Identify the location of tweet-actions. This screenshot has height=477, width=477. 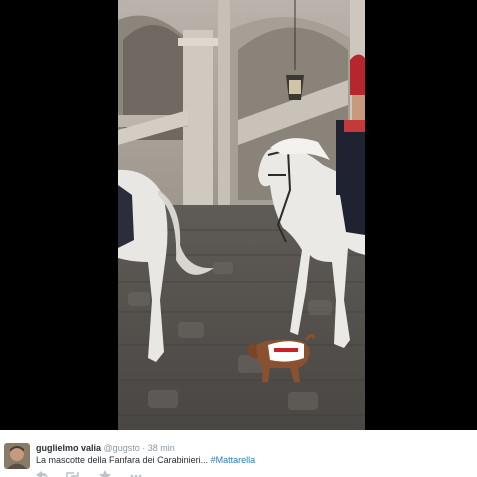
(94, 473).